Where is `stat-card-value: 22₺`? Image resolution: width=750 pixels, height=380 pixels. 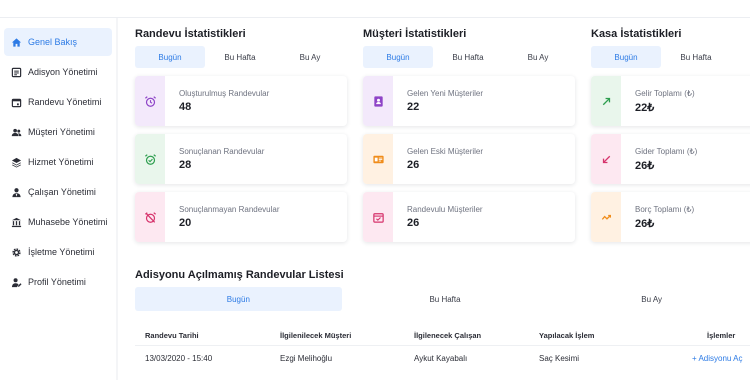 stat-card-value: 22₺ is located at coordinates (645, 107).